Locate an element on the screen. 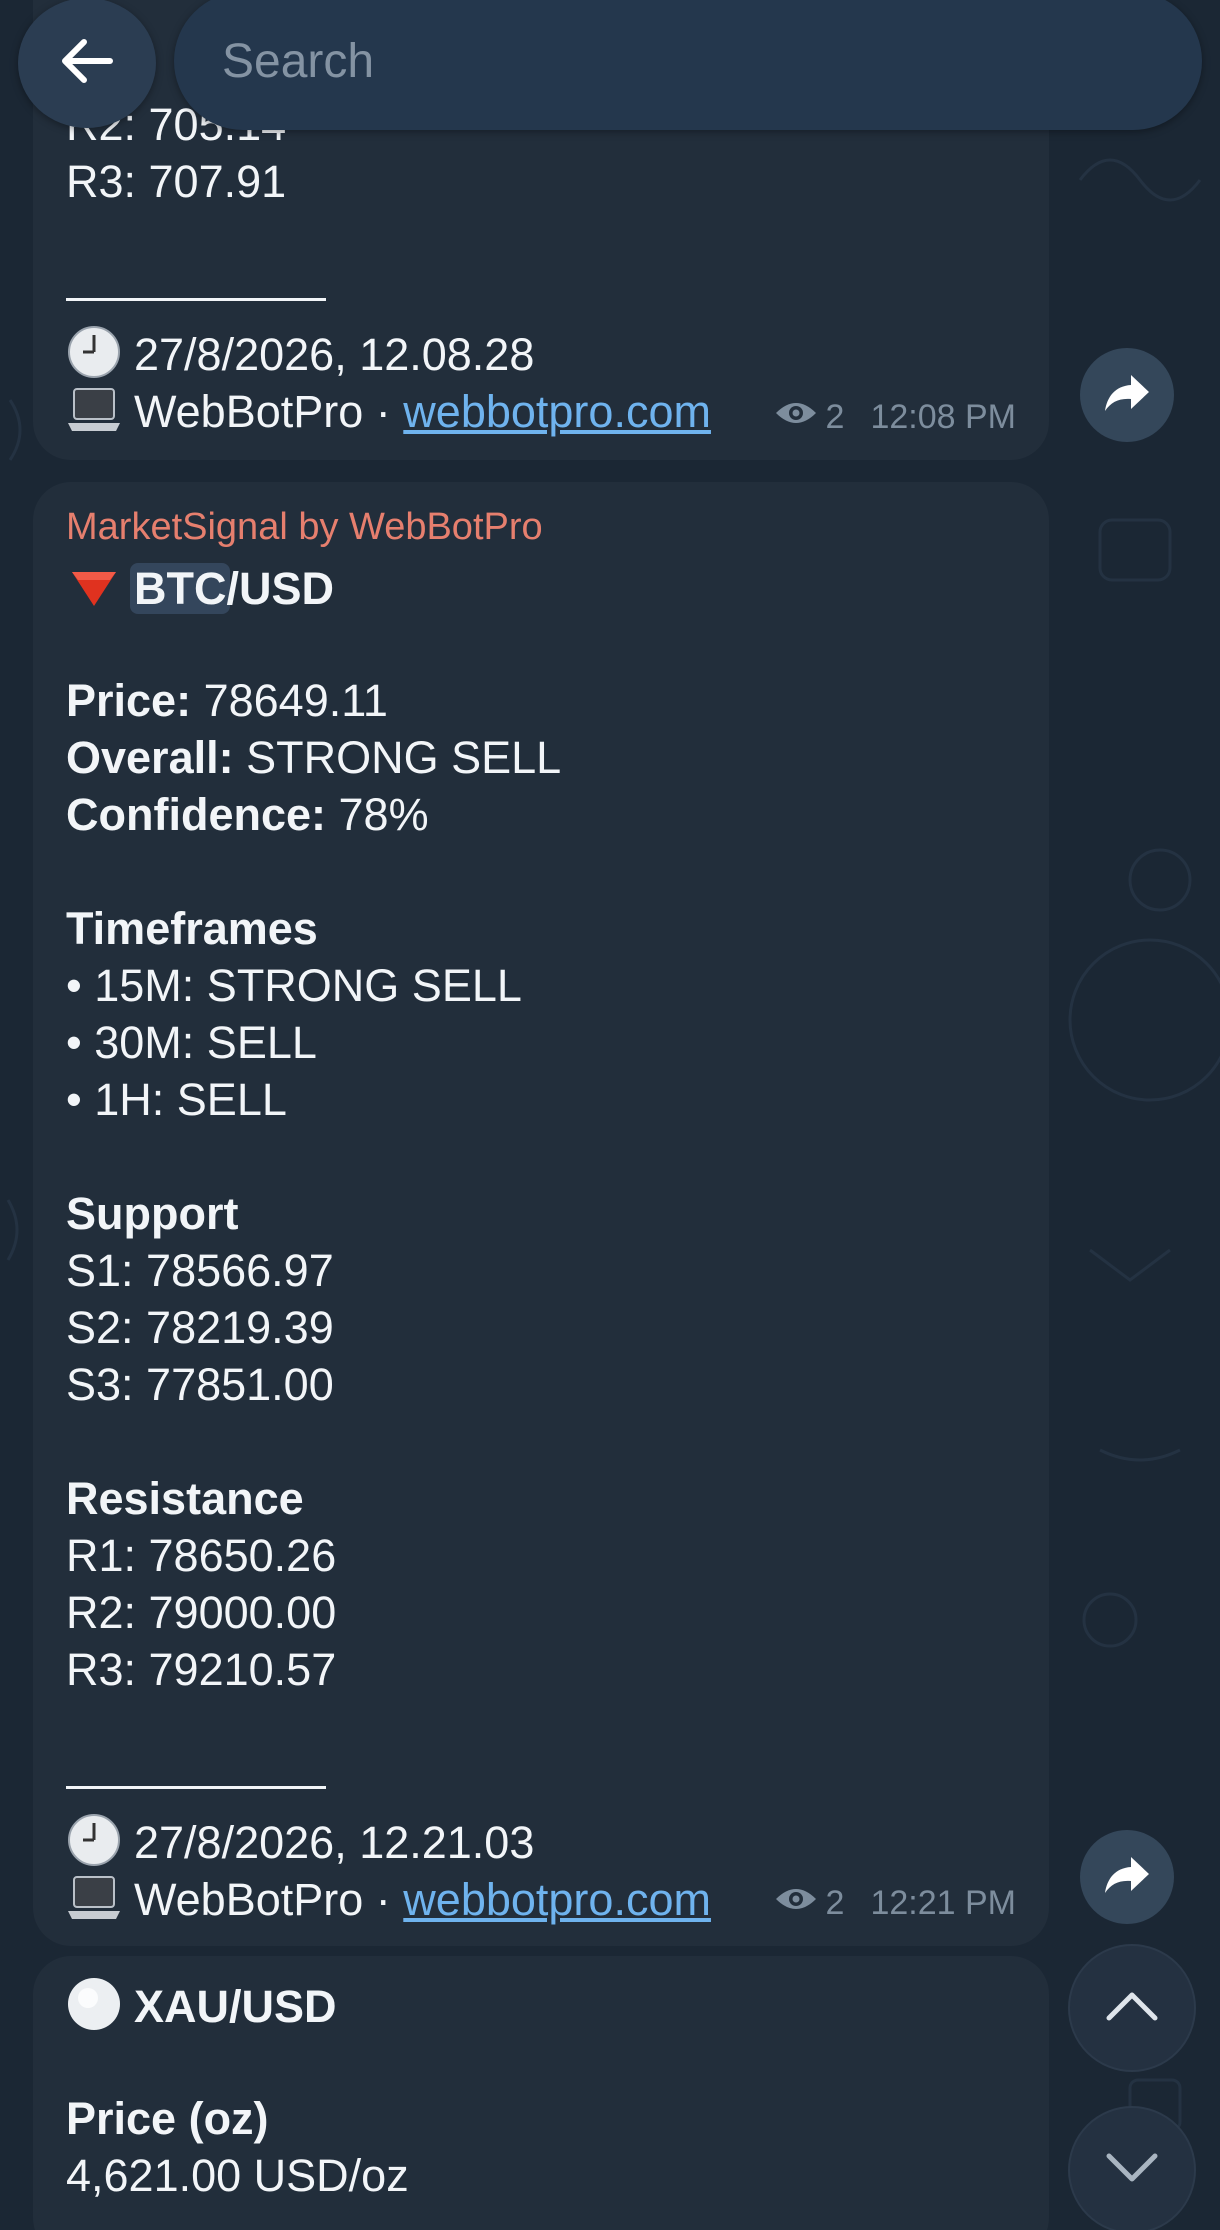  support-level: S2: 78219.39 is located at coordinates (200, 1327).